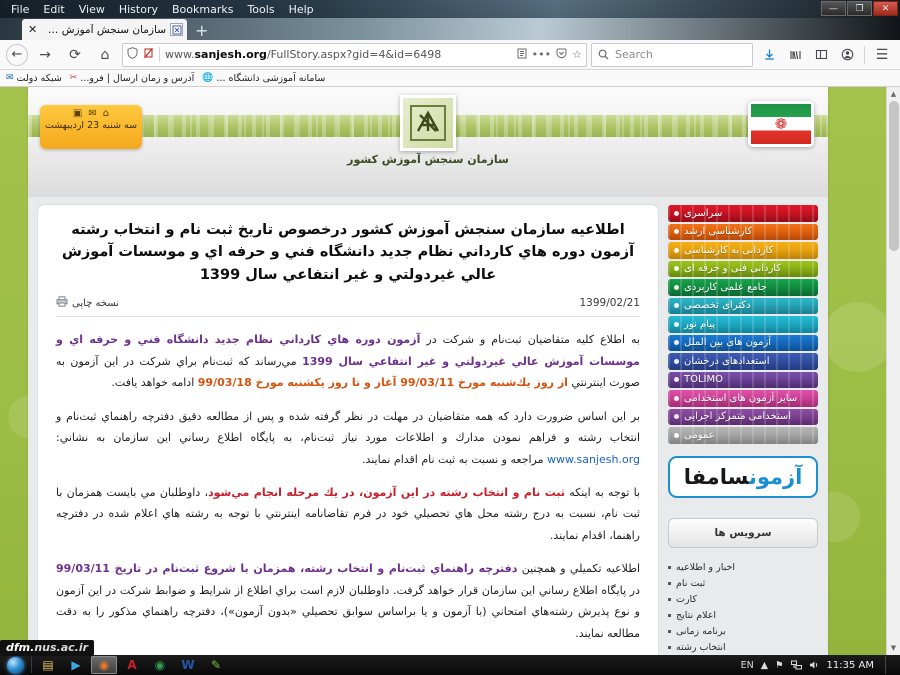 Image resolution: width=900 pixels, height=675 pixels. I want to click on service-item-registration: ثبت نام, so click(741, 583).